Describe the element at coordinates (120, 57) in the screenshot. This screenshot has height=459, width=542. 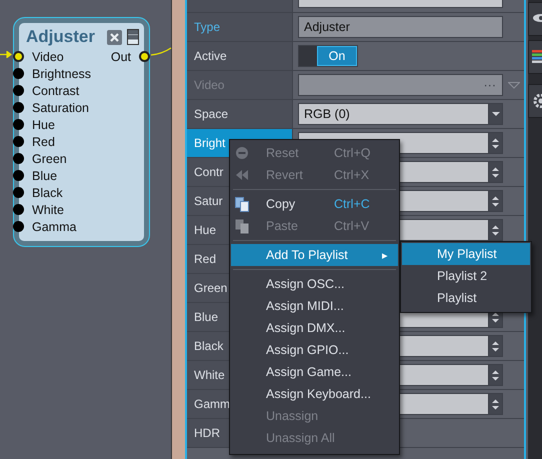
I see `port-label: Out` at that location.